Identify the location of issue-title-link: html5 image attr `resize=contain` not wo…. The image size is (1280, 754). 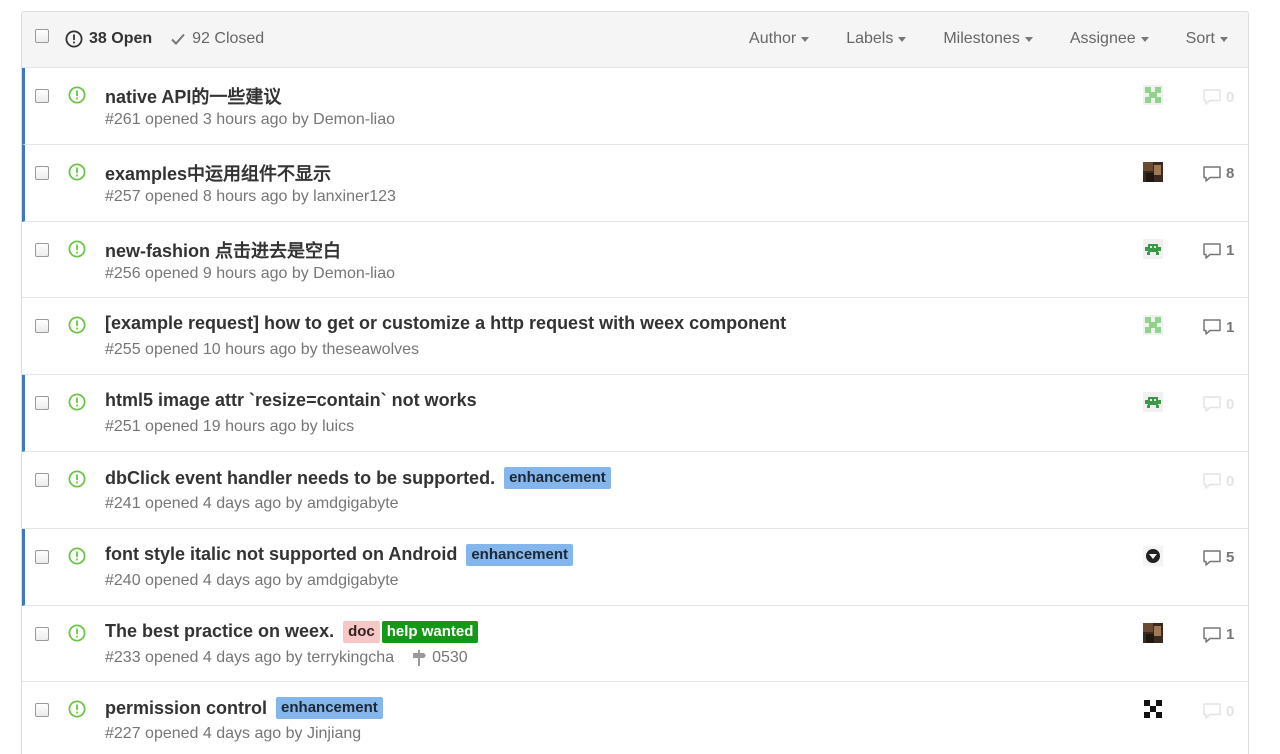
(291, 400).